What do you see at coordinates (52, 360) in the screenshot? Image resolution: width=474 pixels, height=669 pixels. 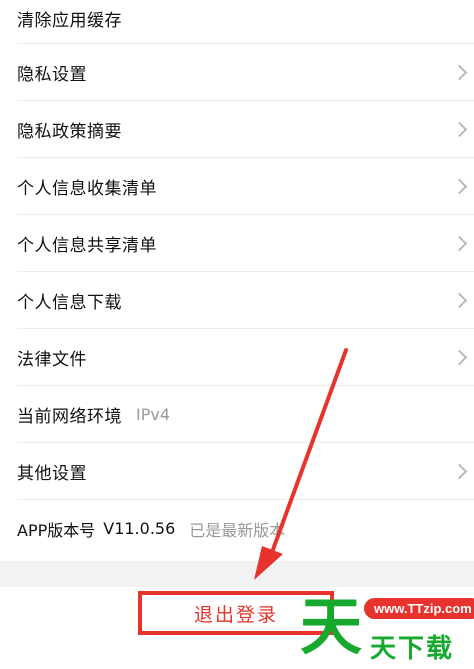 I see `settings-row-label: 法律文件` at bounding box center [52, 360].